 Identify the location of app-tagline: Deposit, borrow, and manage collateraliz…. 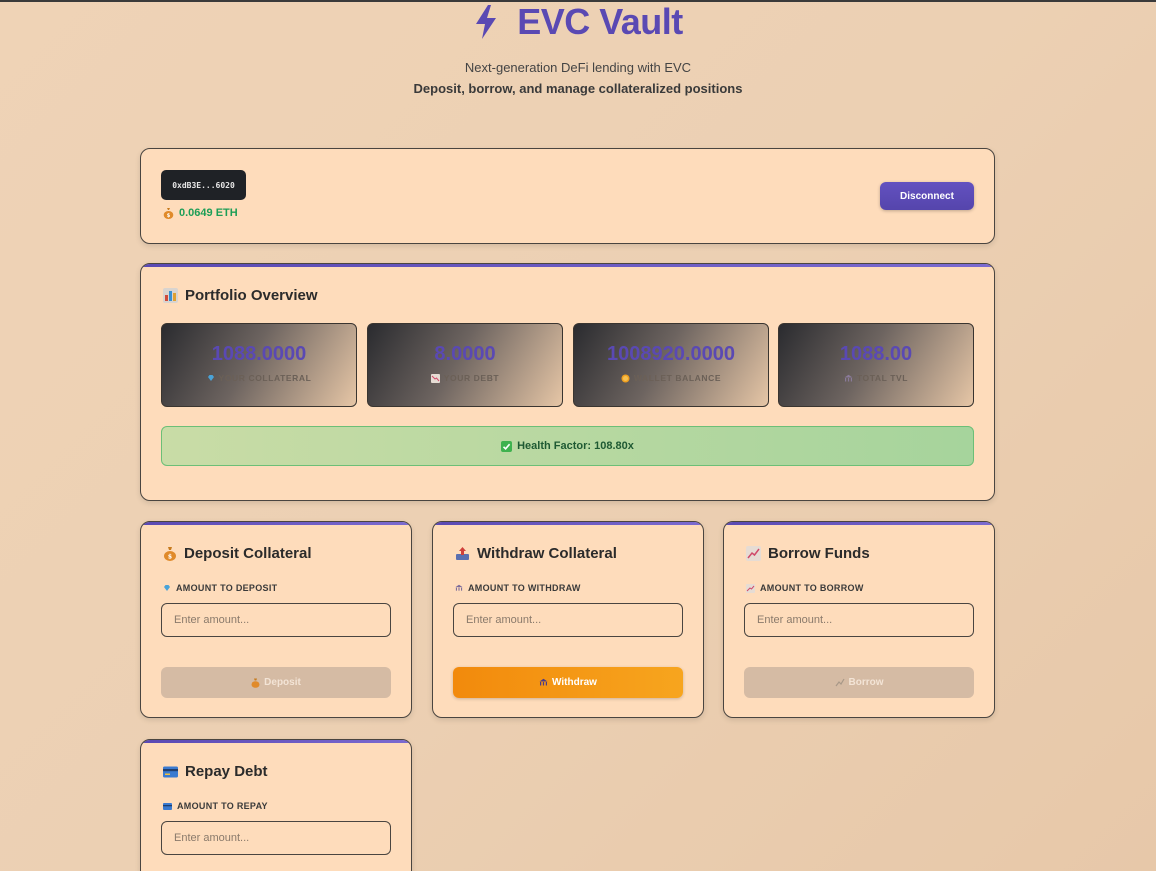
(578, 88).